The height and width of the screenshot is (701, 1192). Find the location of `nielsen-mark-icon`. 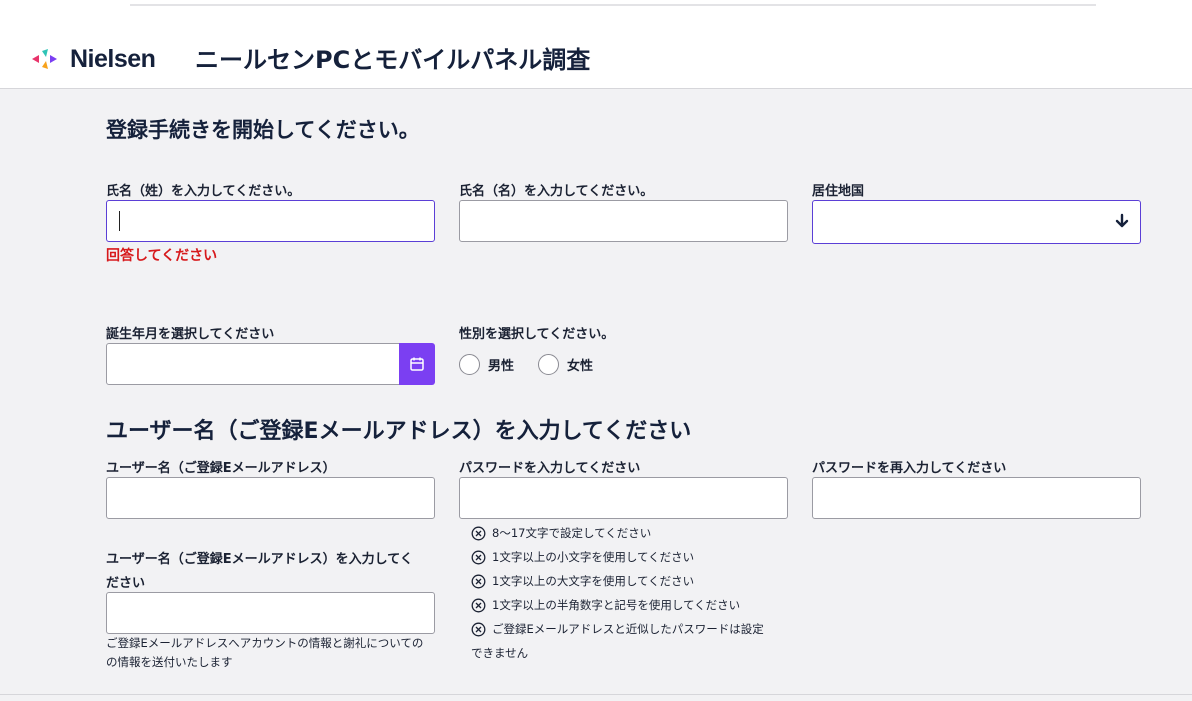

nielsen-mark-icon is located at coordinates (44, 59).